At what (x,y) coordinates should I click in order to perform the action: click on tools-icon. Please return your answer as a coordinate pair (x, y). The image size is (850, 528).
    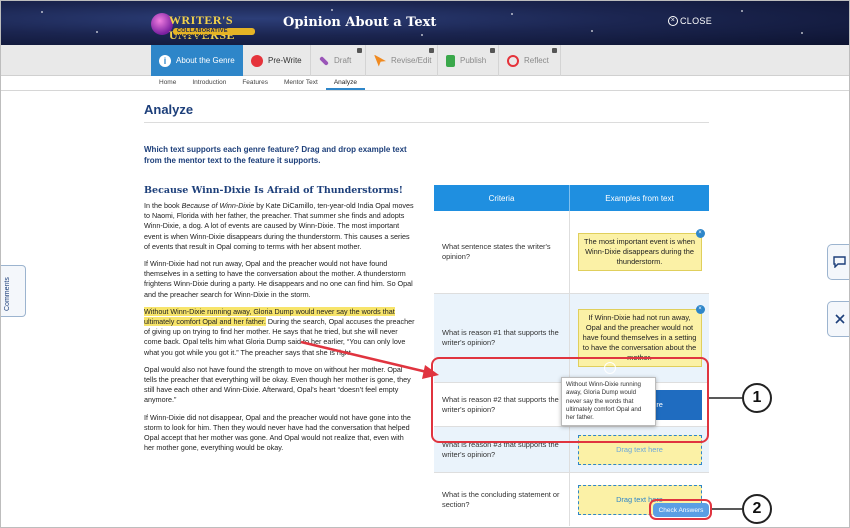
    Looking at the image, I should click on (839, 319).